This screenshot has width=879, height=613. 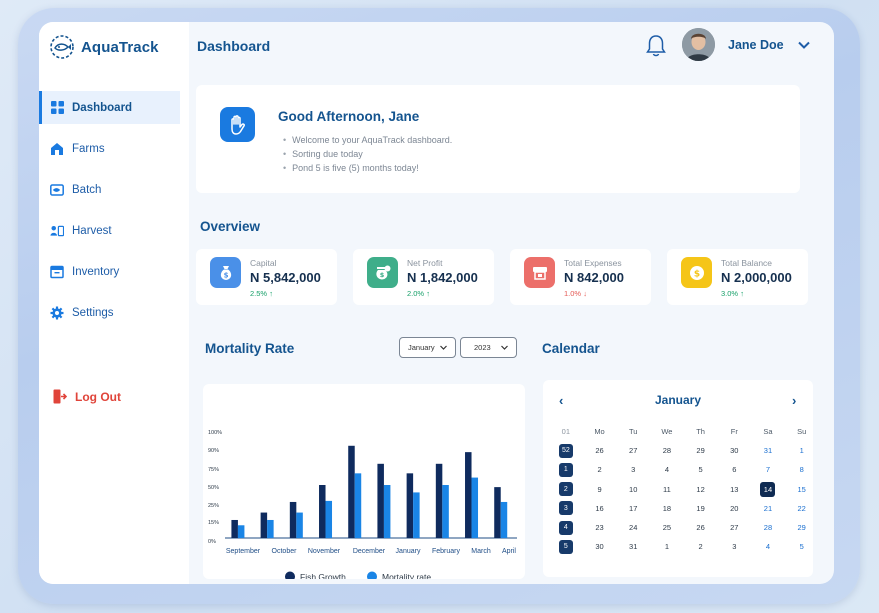 What do you see at coordinates (633, 489) in the screenshot?
I see `calendar-day: 10` at bounding box center [633, 489].